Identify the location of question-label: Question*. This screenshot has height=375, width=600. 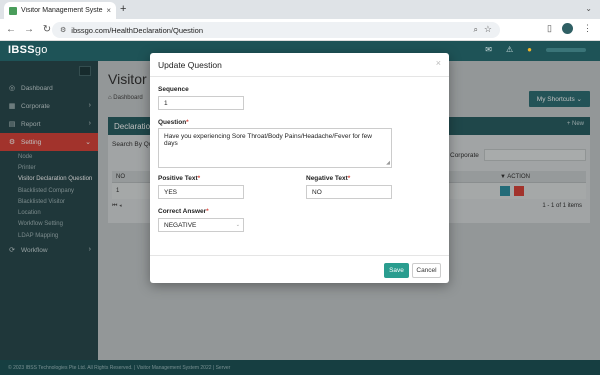
(173, 122).